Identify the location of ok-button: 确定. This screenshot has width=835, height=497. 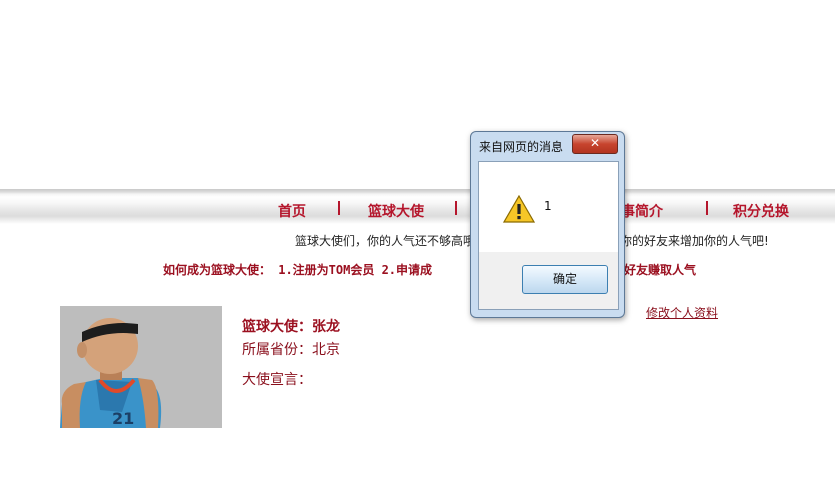
(565, 279).